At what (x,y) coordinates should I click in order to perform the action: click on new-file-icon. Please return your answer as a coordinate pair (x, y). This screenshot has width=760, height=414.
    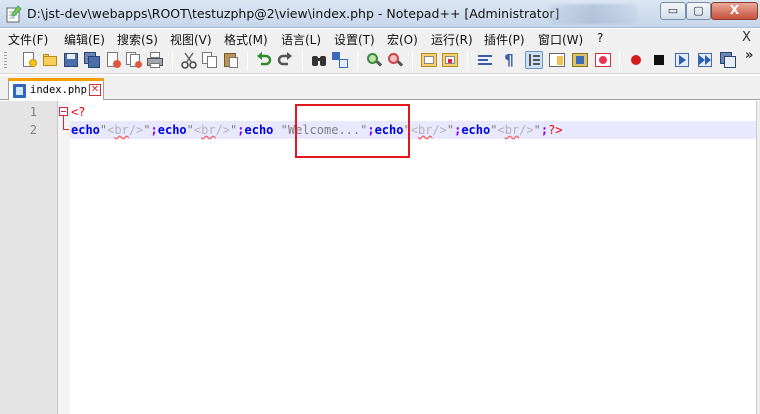
    Looking at the image, I should click on (29, 60).